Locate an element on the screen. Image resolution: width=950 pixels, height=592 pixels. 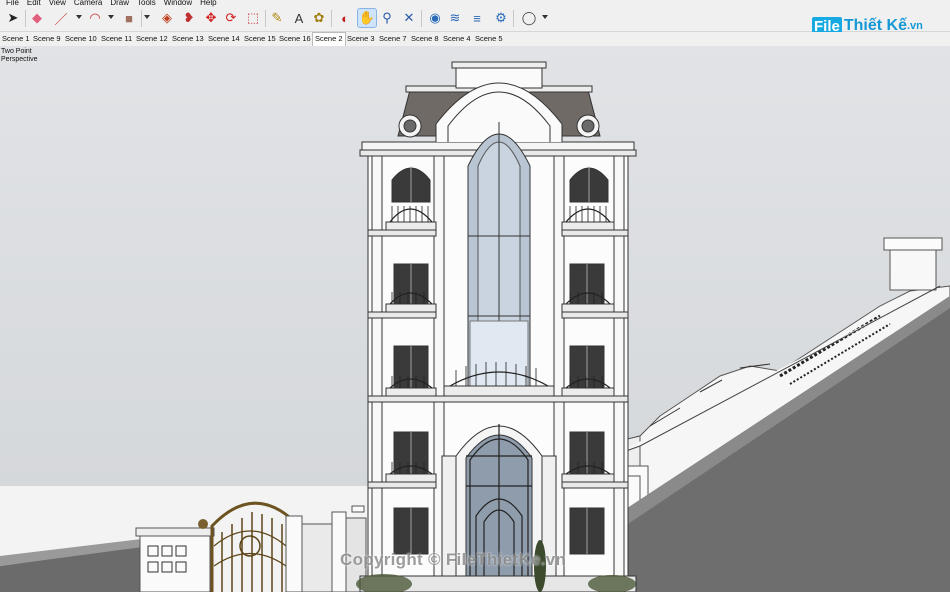
tab-scene-14: Scene 14 is located at coordinates (224, 39).